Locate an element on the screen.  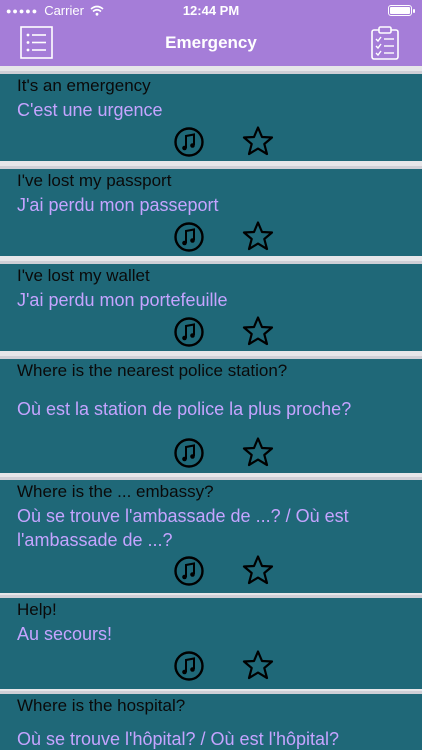
phrase-english: It's an emergency is located at coordinates (84, 85).